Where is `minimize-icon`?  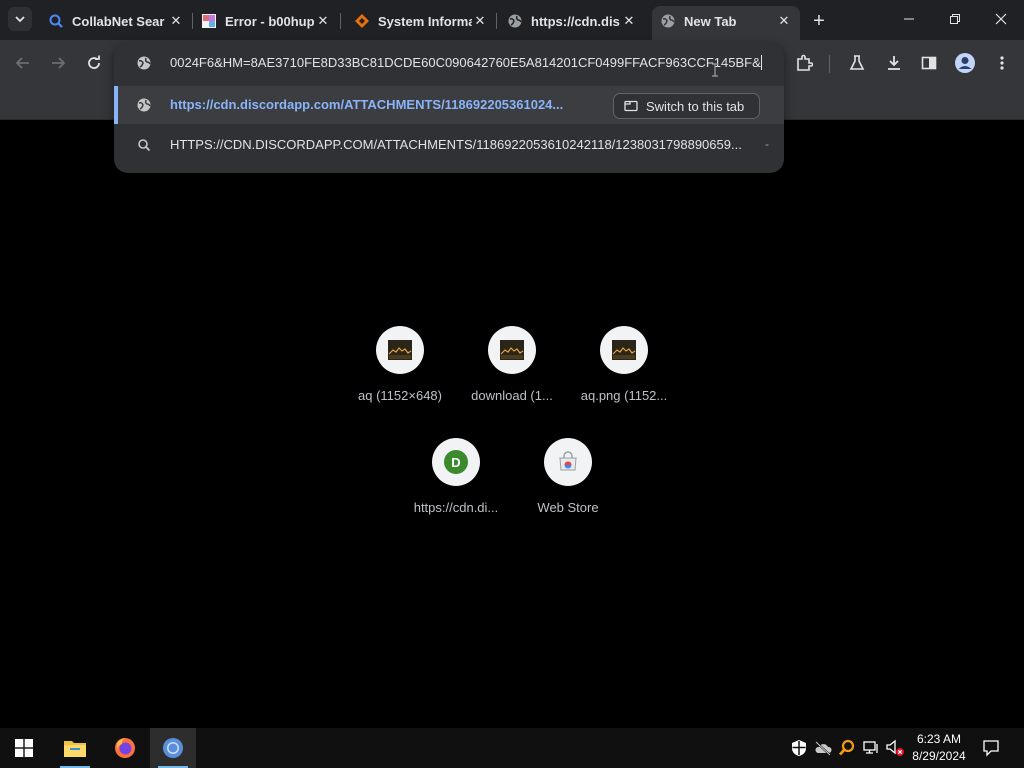
minimize-icon is located at coordinates (909, 19).